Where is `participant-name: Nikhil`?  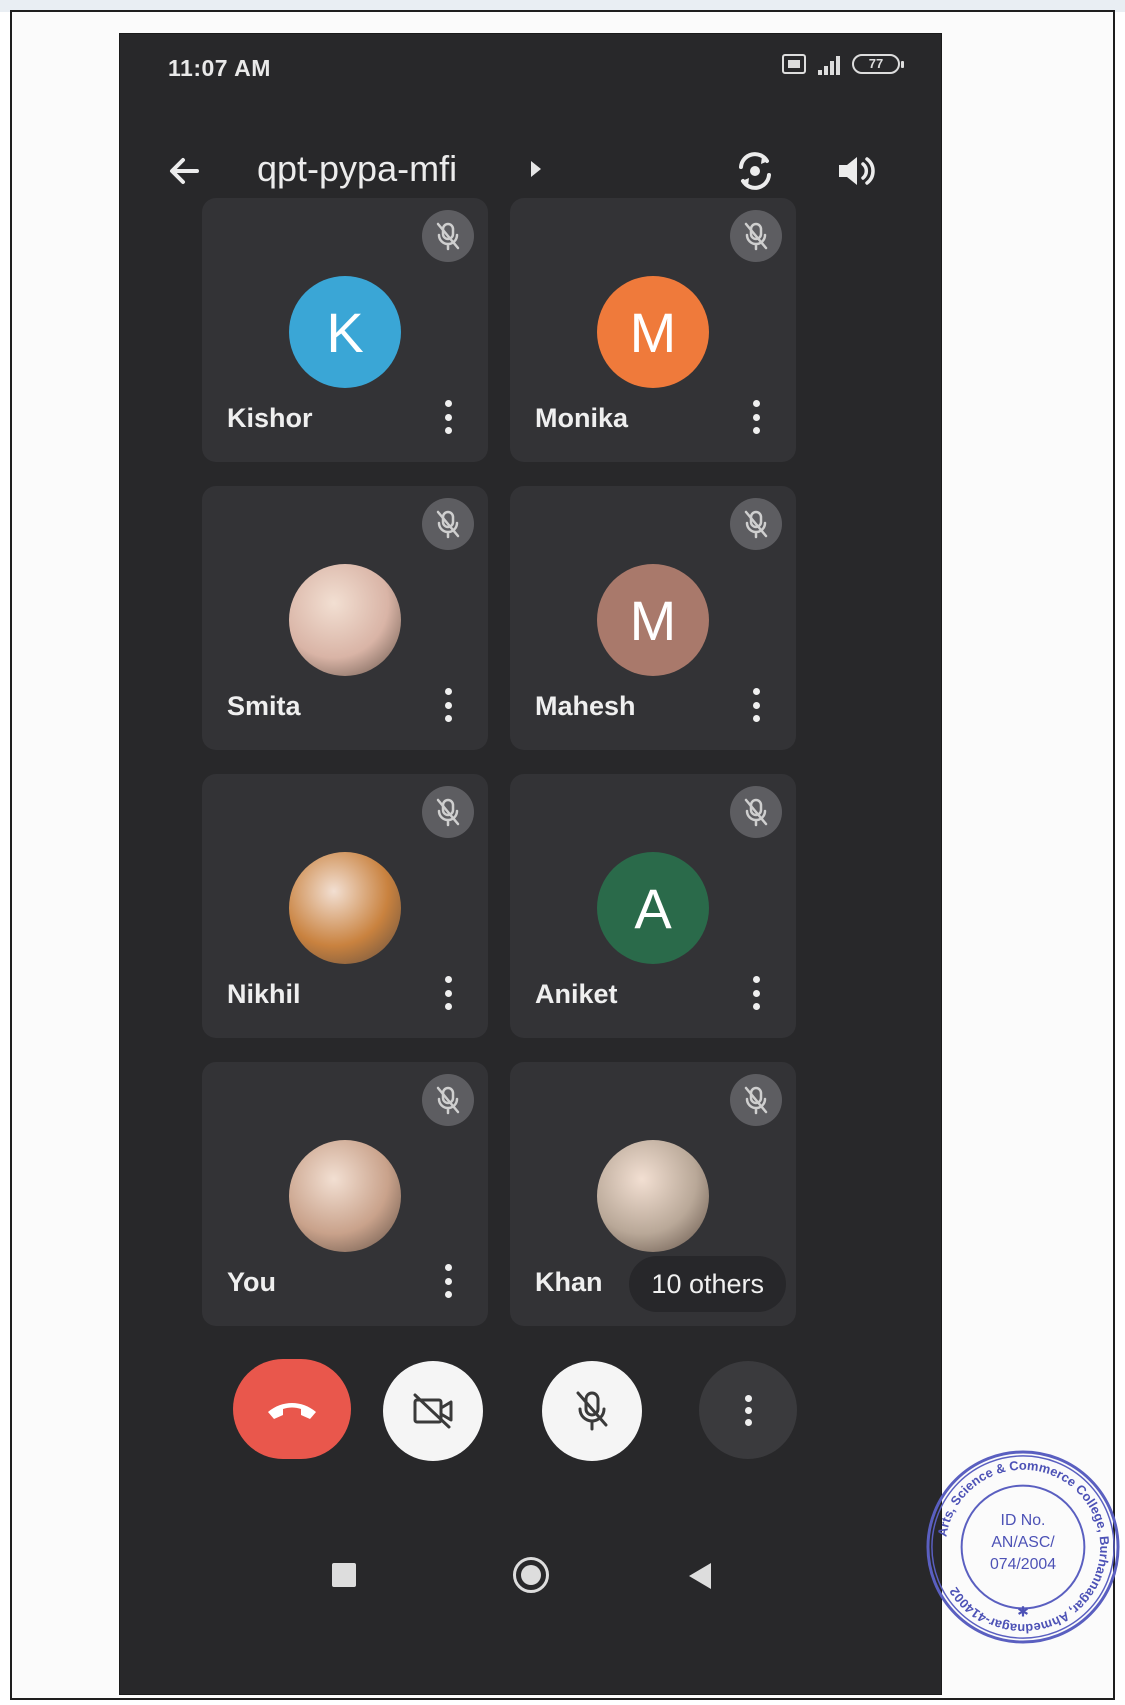
participant-name: Nikhil is located at coordinates (264, 994).